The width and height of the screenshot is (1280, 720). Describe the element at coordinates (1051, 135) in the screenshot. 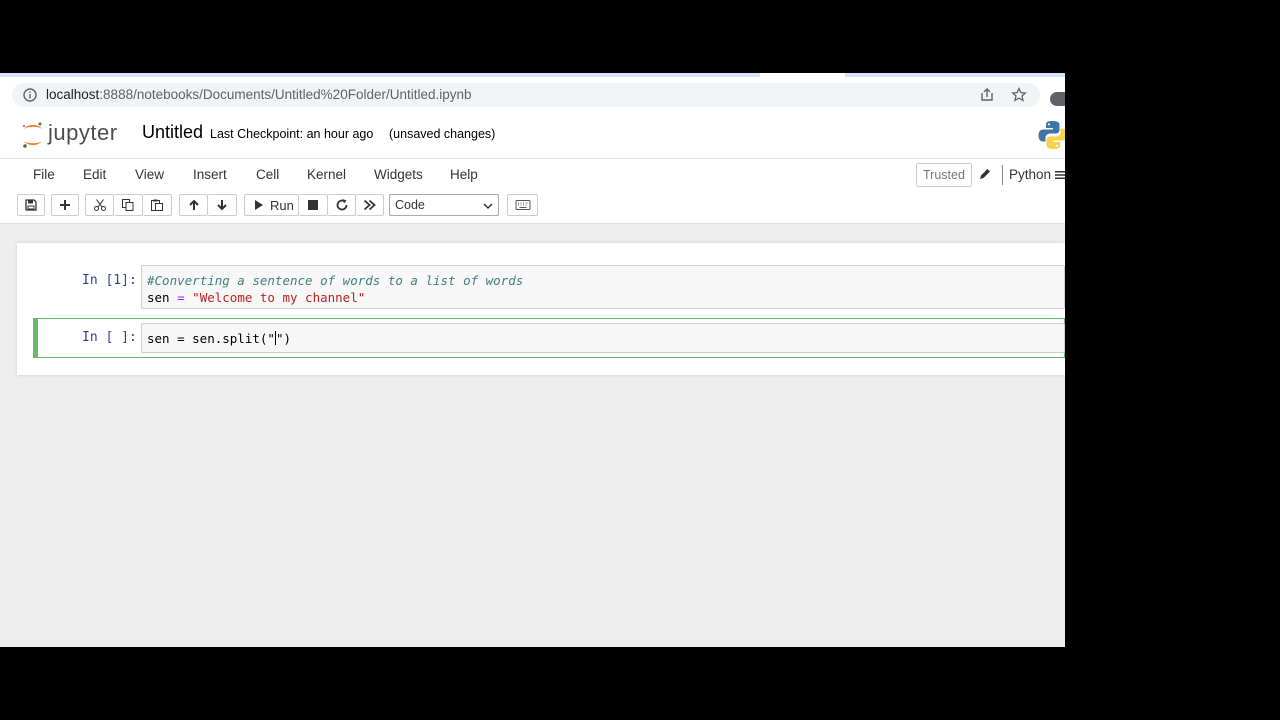

I see `python-logo-icon` at that location.